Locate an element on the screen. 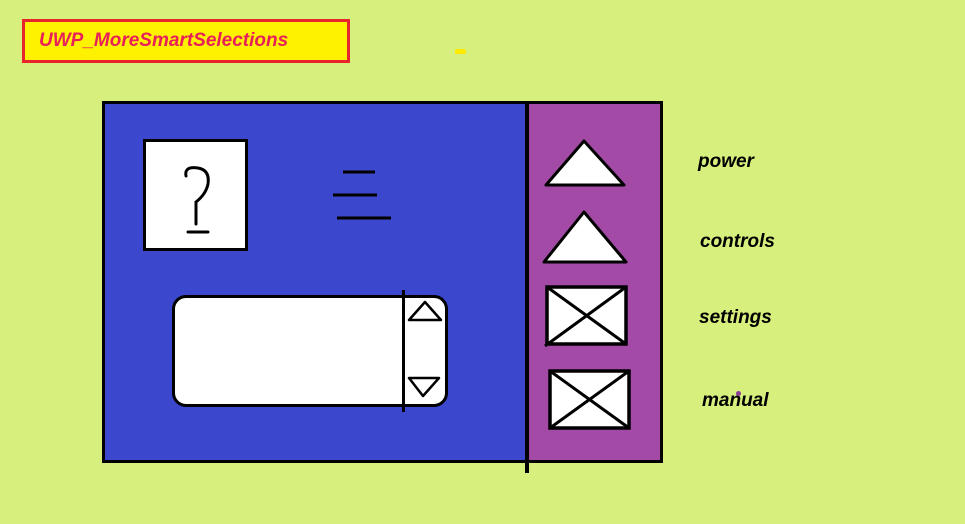  spinner-down-arrow-icon is located at coordinates (425, 387).